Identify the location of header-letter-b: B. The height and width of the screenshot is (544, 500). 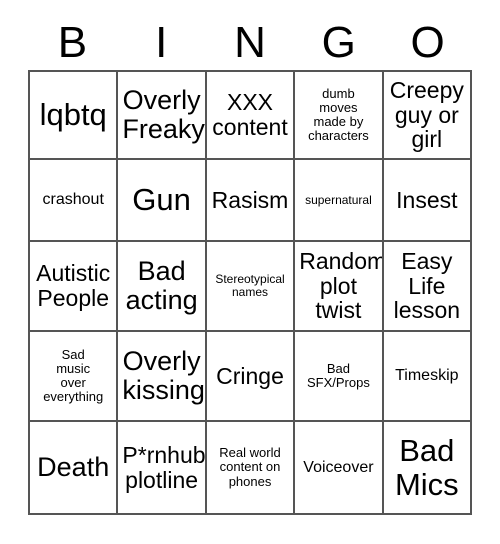
(72, 42).